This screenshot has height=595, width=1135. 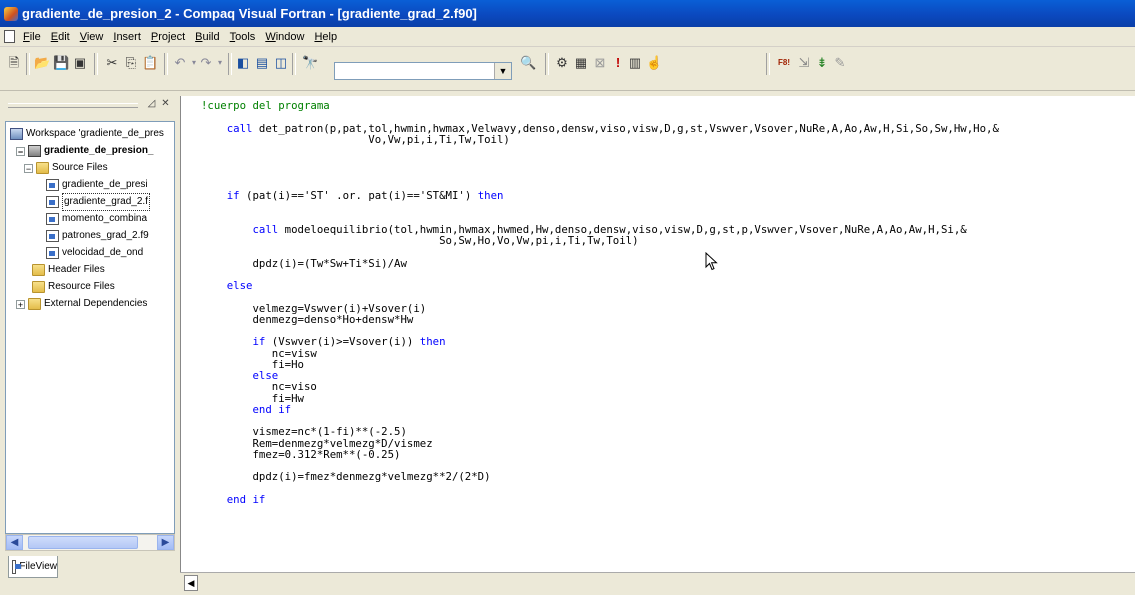 I want to click on tab-fileview: FileView, so click(x=33, y=567).